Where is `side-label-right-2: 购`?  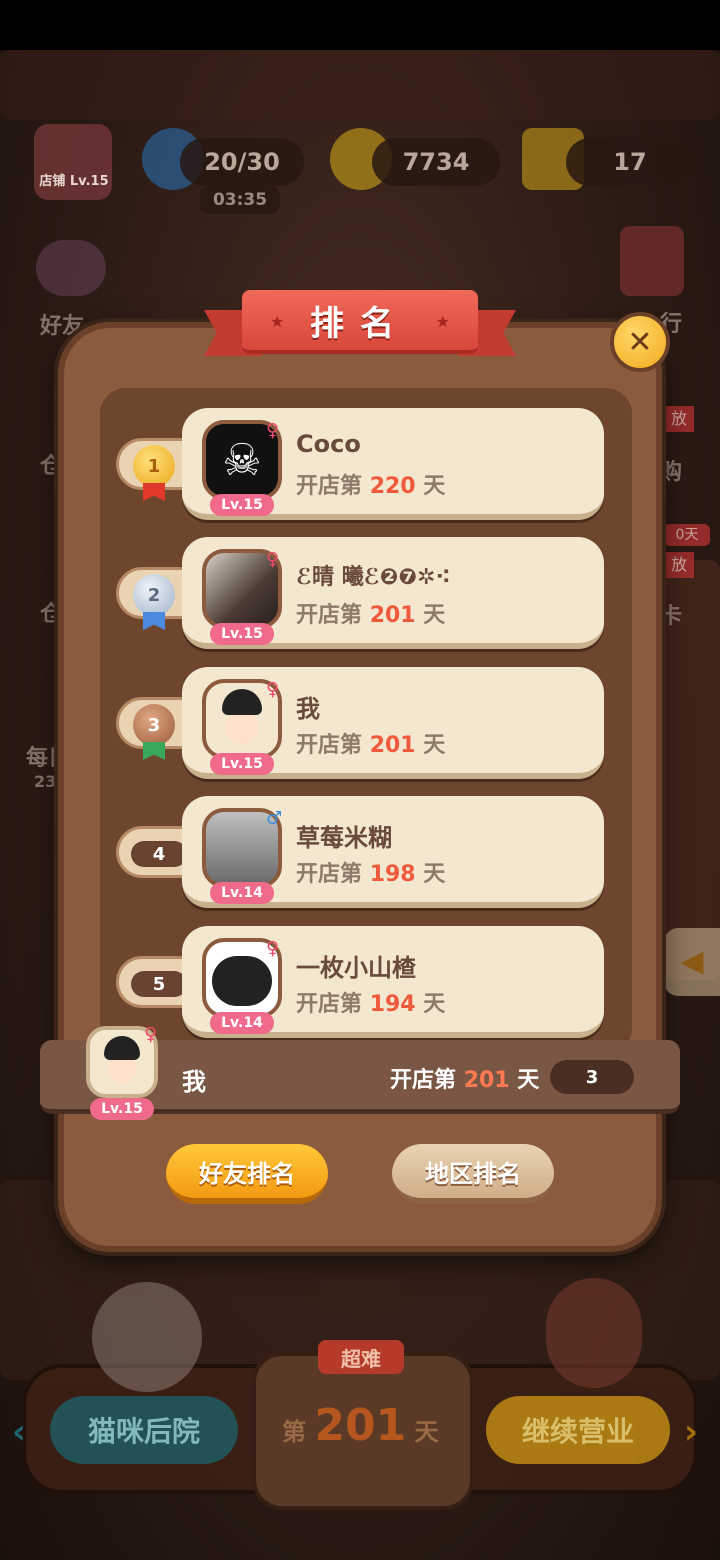
side-label-right-2: 购 is located at coordinates (671, 470).